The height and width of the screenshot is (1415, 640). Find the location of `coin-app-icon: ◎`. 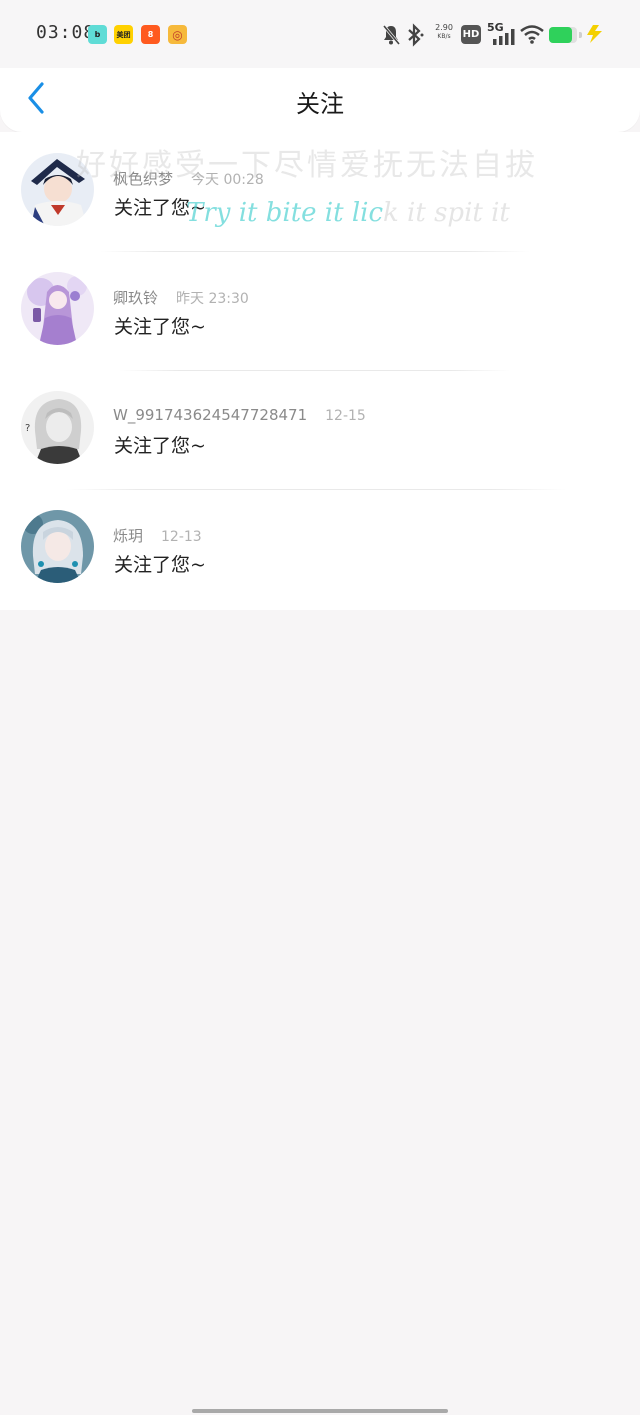

coin-app-icon: ◎ is located at coordinates (177, 34).